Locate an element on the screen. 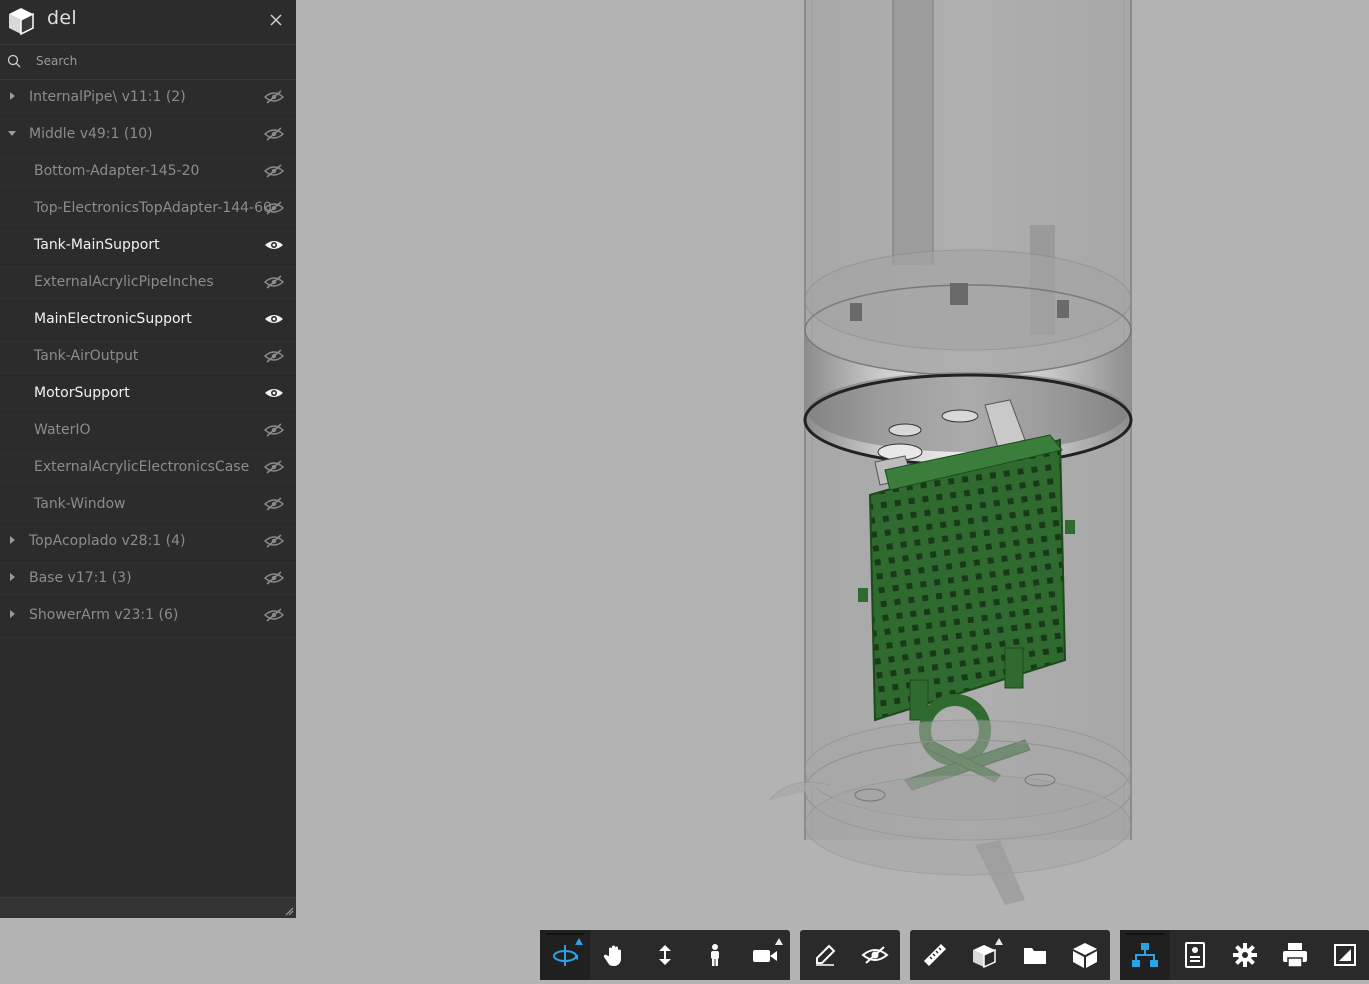 Image resolution: width=1369 pixels, height=984 pixels. resize-grip-icon is located at coordinates (289, 911).